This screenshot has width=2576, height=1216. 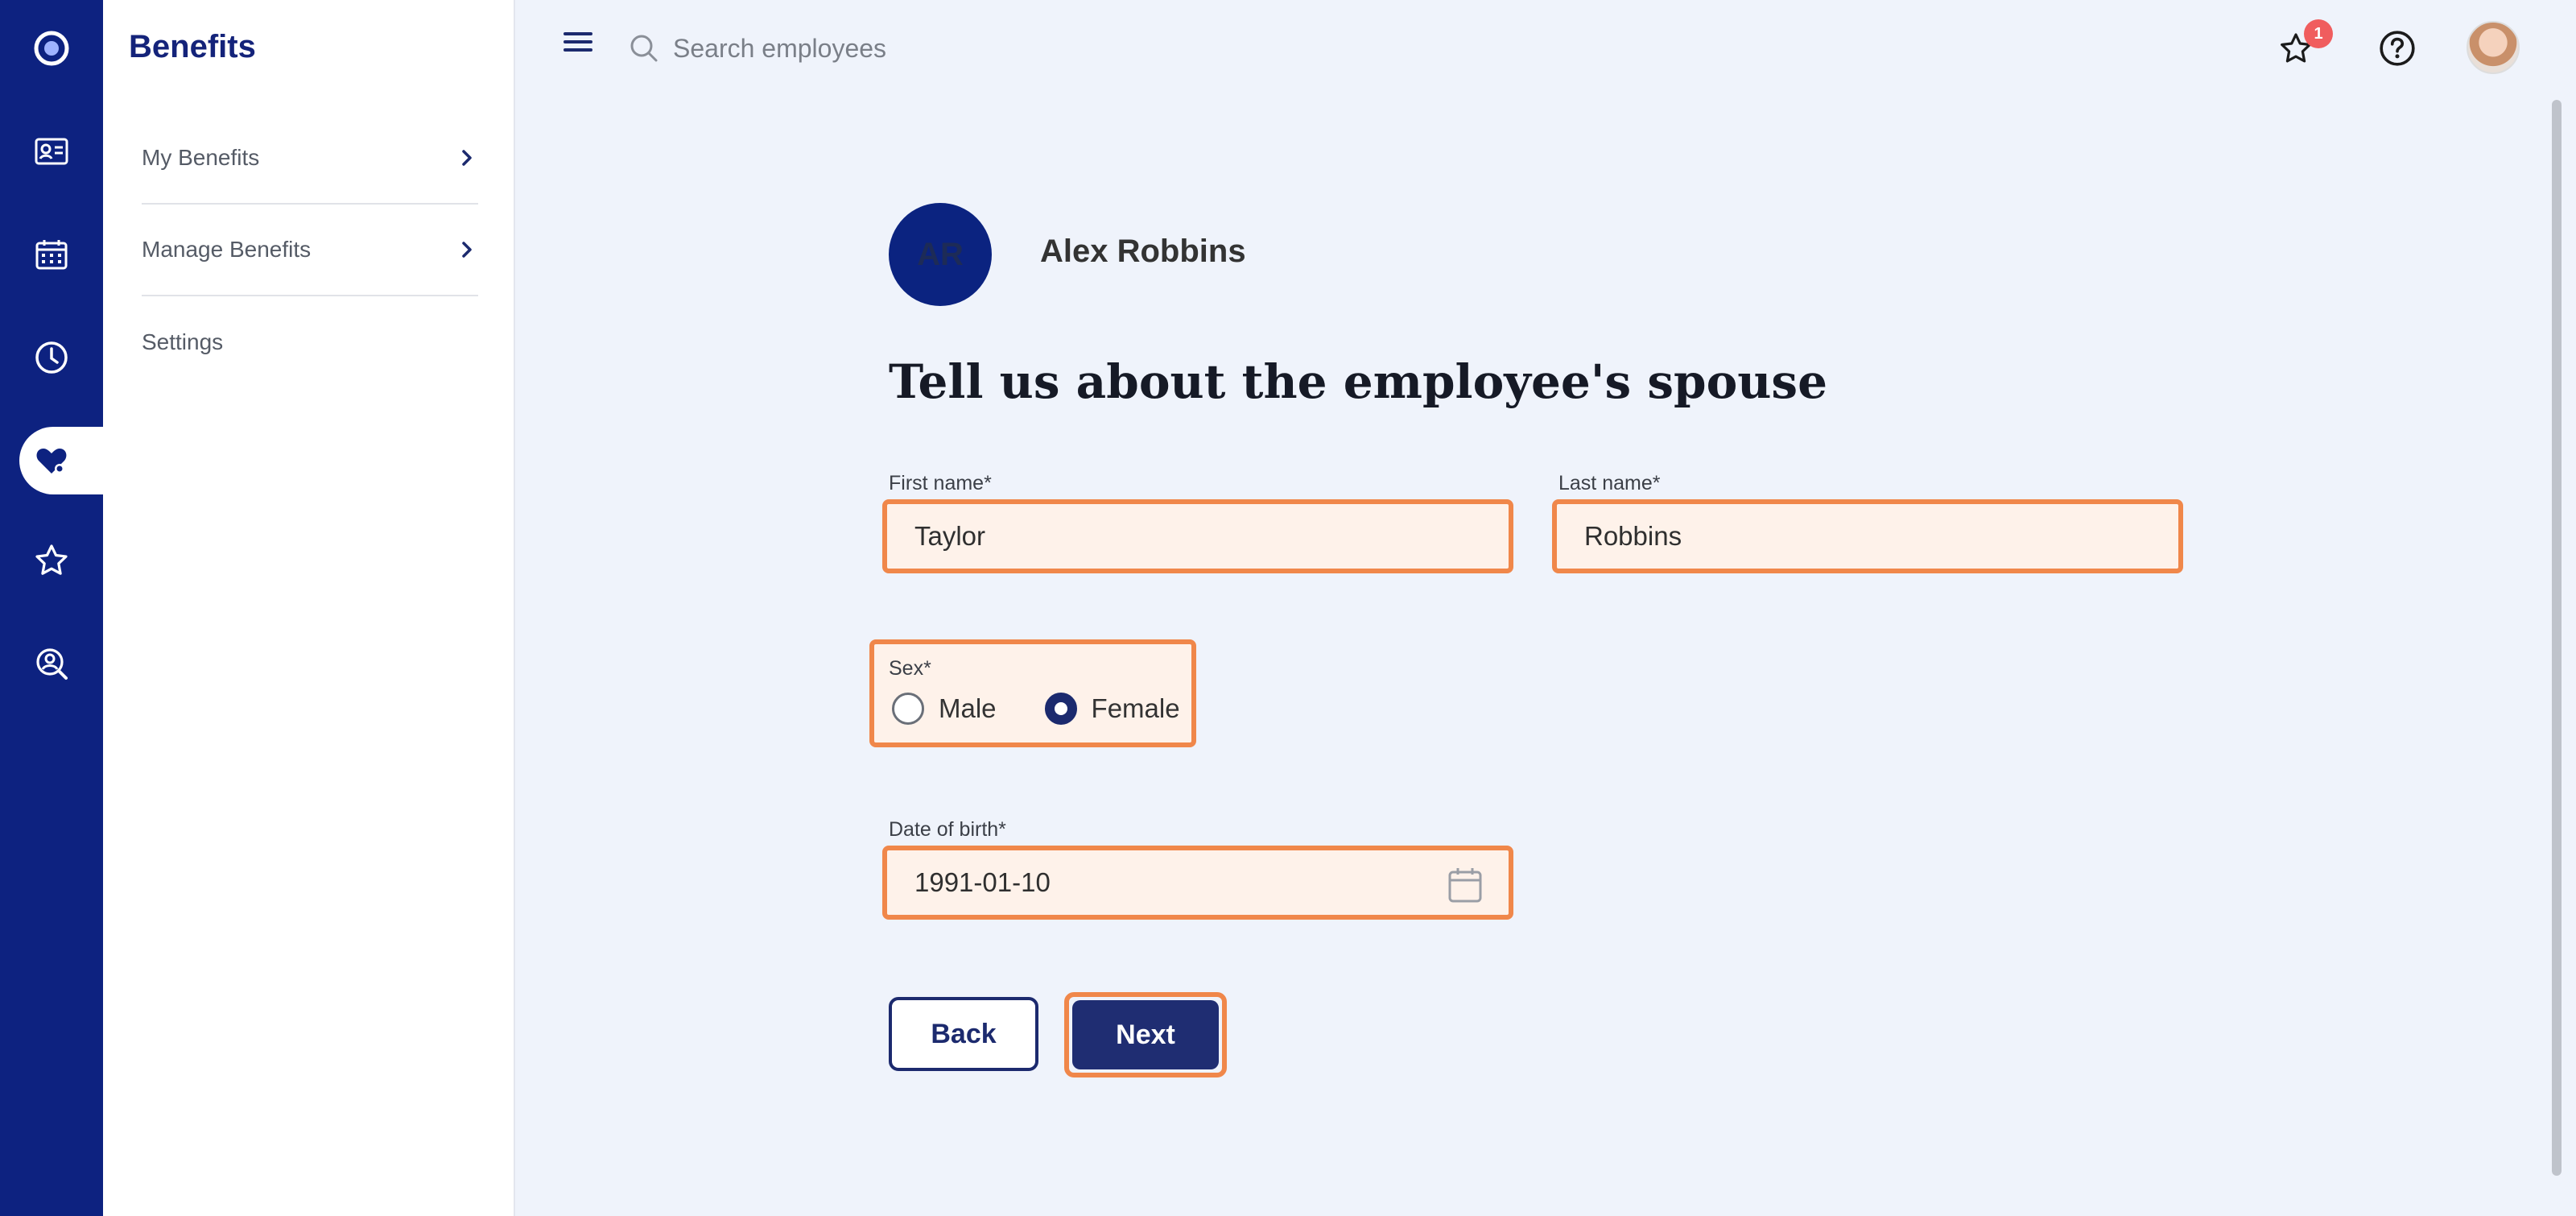 What do you see at coordinates (1633, 536) in the screenshot?
I see `last-name-value: Robbins` at bounding box center [1633, 536].